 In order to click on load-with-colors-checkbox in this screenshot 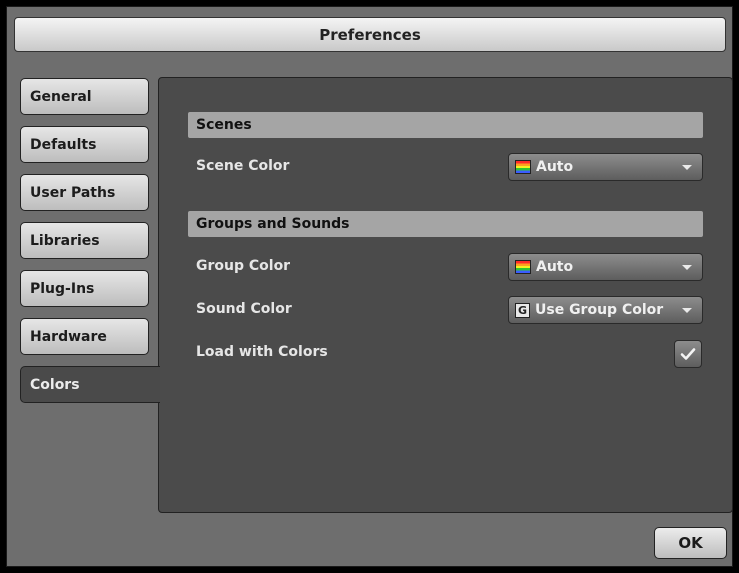, I will do `click(688, 354)`.